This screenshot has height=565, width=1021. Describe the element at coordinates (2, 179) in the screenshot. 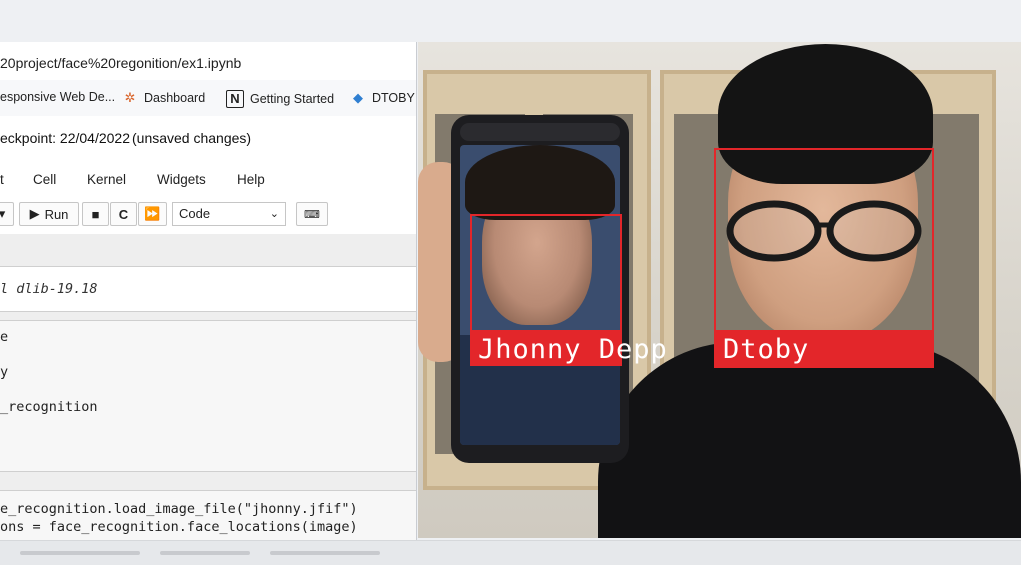

I see `menu-edit: t` at that location.